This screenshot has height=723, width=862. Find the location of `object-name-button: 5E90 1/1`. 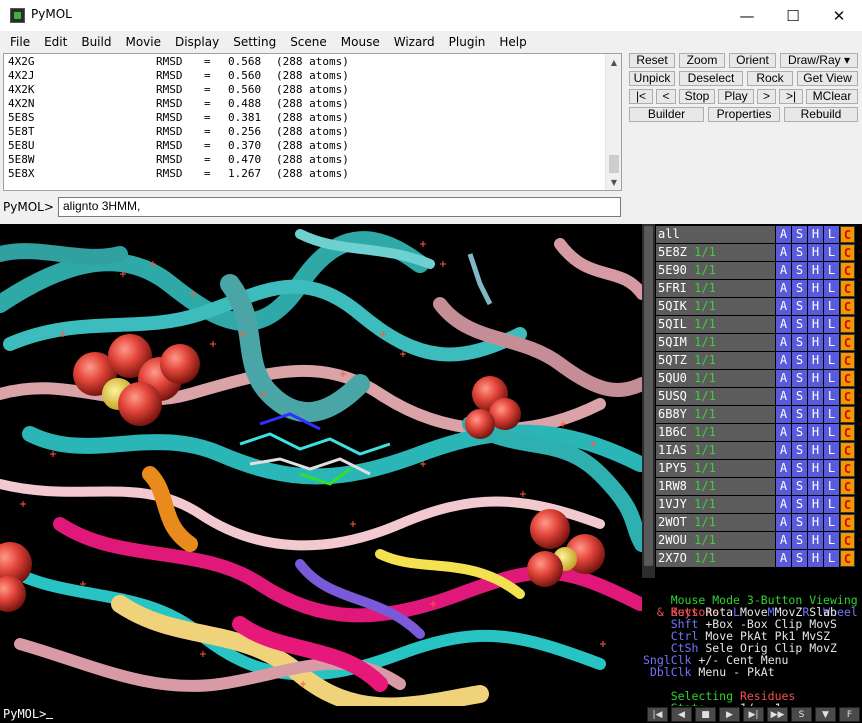

object-name-button: 5E90 1/1 is located at coordinates (715, 270).